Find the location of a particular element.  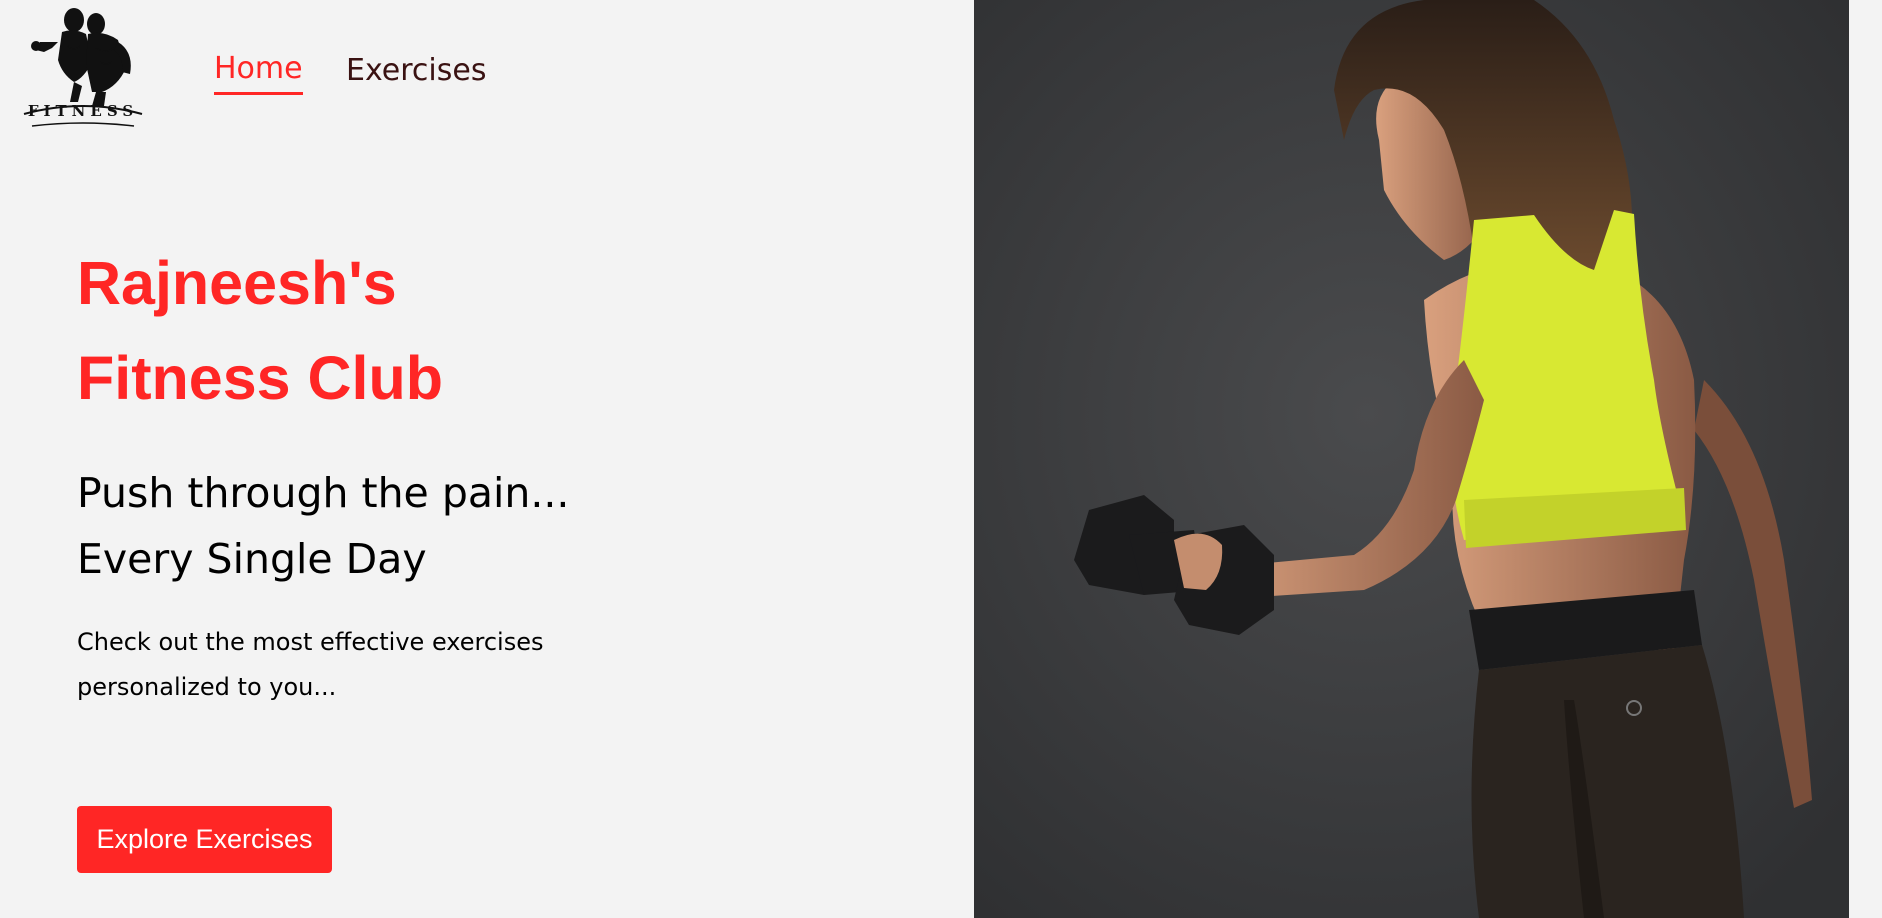

nav-home-link: Home is located at coordinates (258, 72).